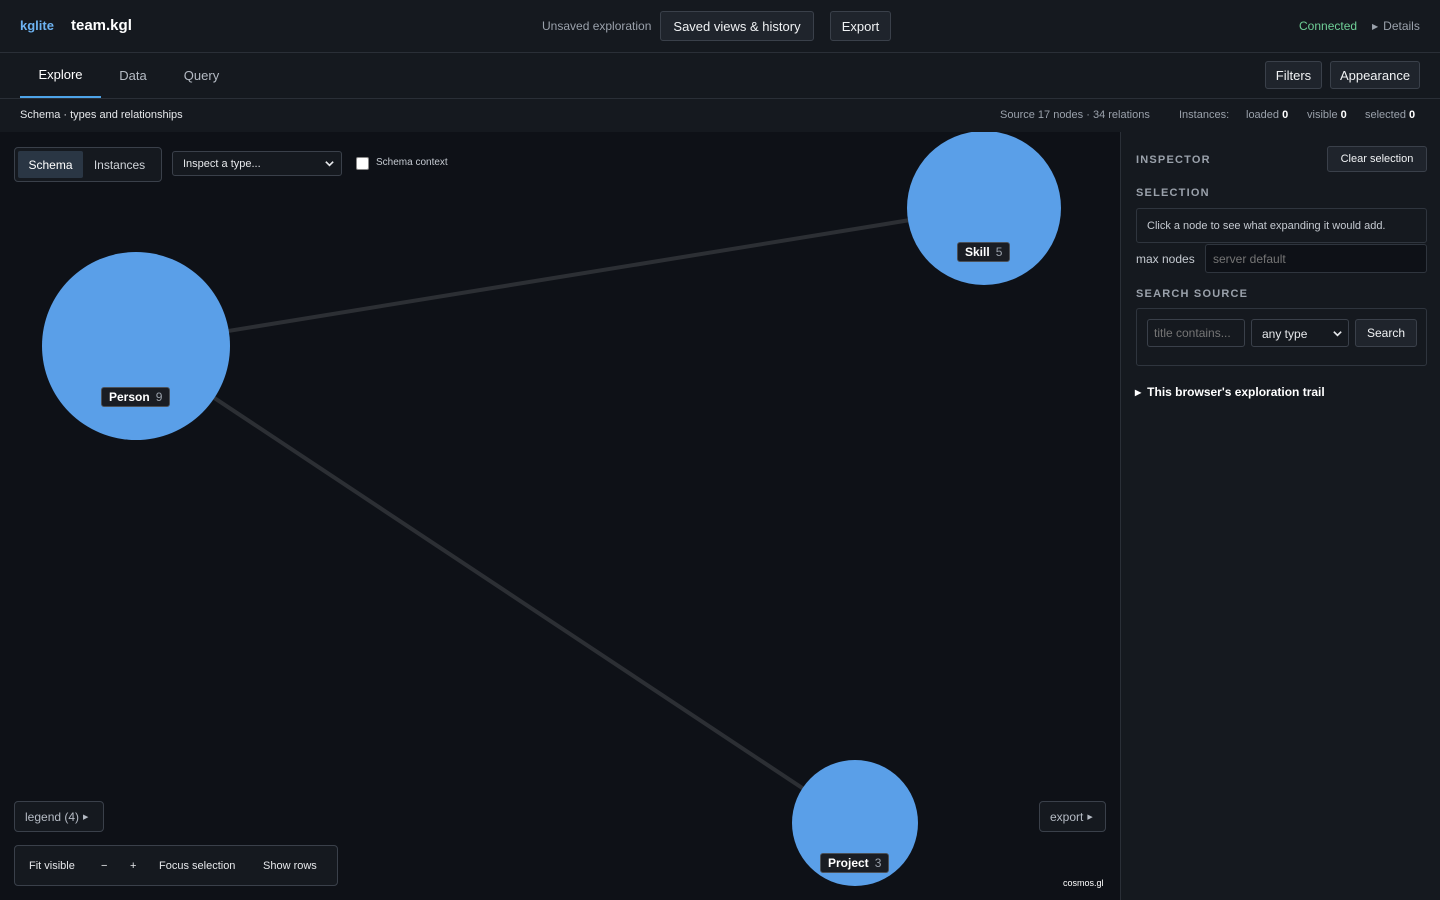  Describe the element at coordinates (878, 863) in the screenshot. I see `node-count: 3` at that location.